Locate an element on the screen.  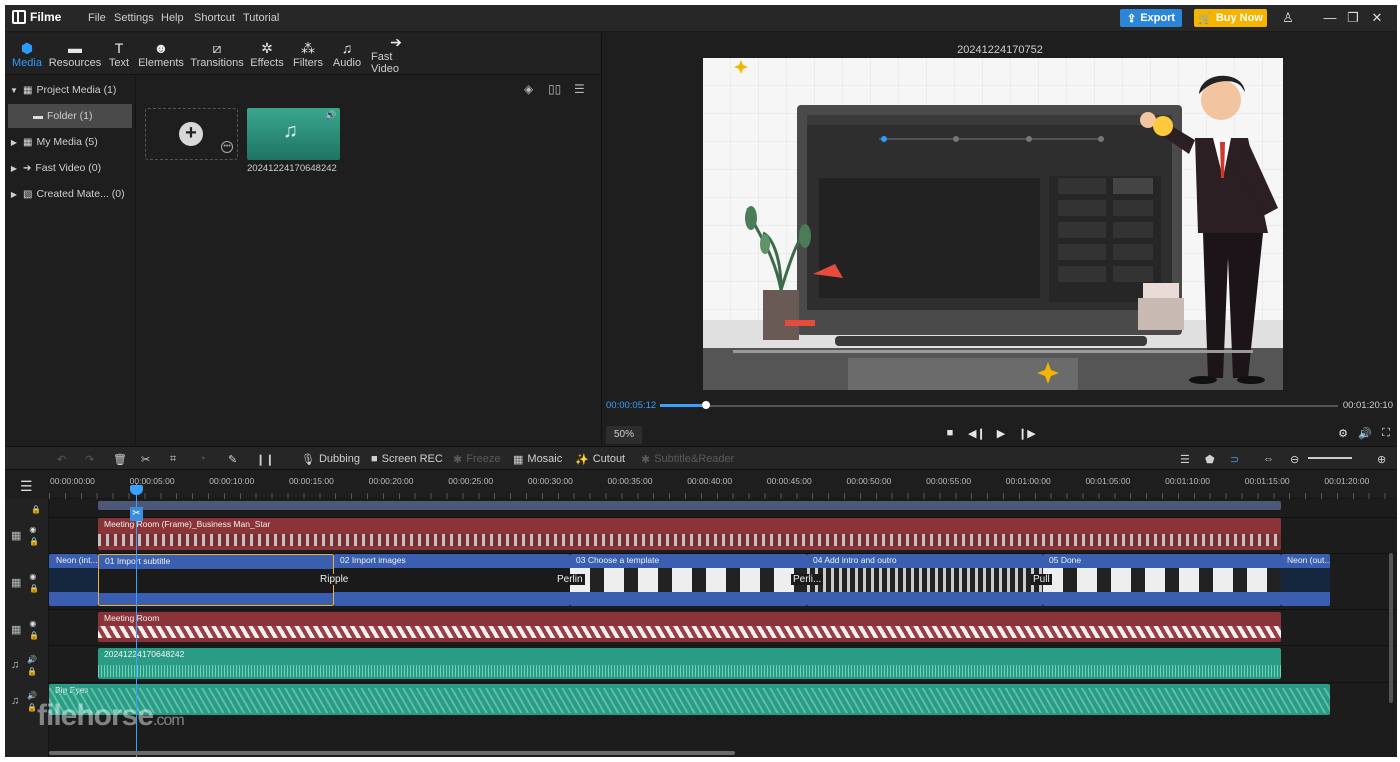
fit-timeline-icon: ⇔ is located at coordinates (1268, 459).